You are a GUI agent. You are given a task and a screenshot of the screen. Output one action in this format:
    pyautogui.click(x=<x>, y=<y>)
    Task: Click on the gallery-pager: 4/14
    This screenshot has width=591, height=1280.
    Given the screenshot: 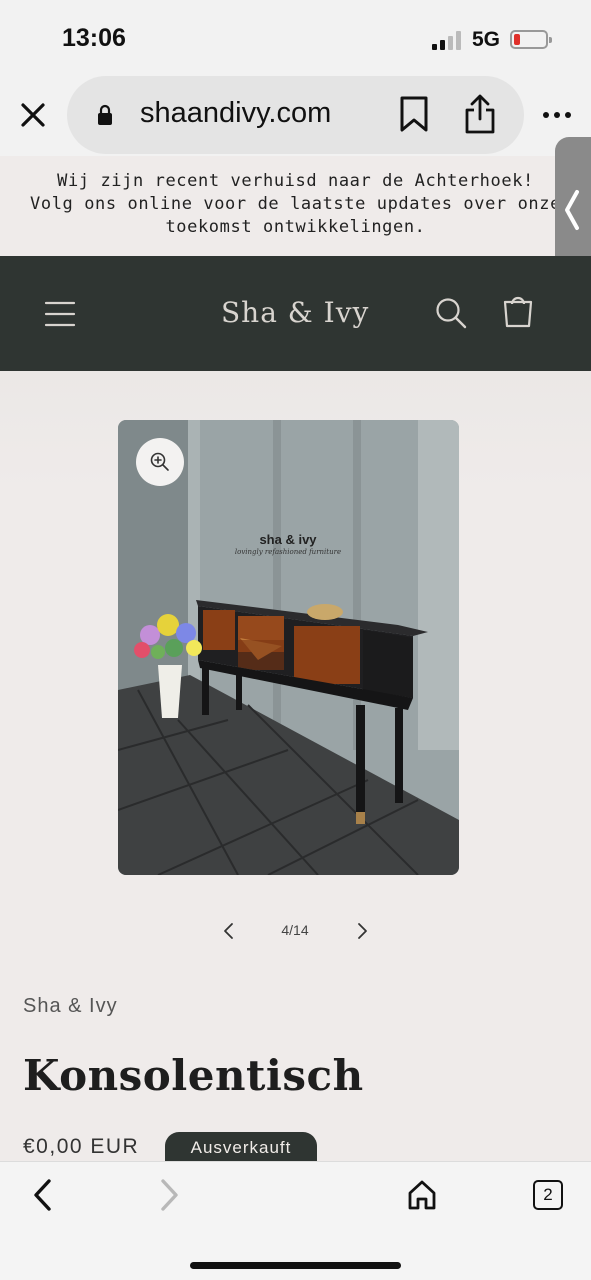 What is the action you would take?
    pyautogui.click(x=295, y=931)
    